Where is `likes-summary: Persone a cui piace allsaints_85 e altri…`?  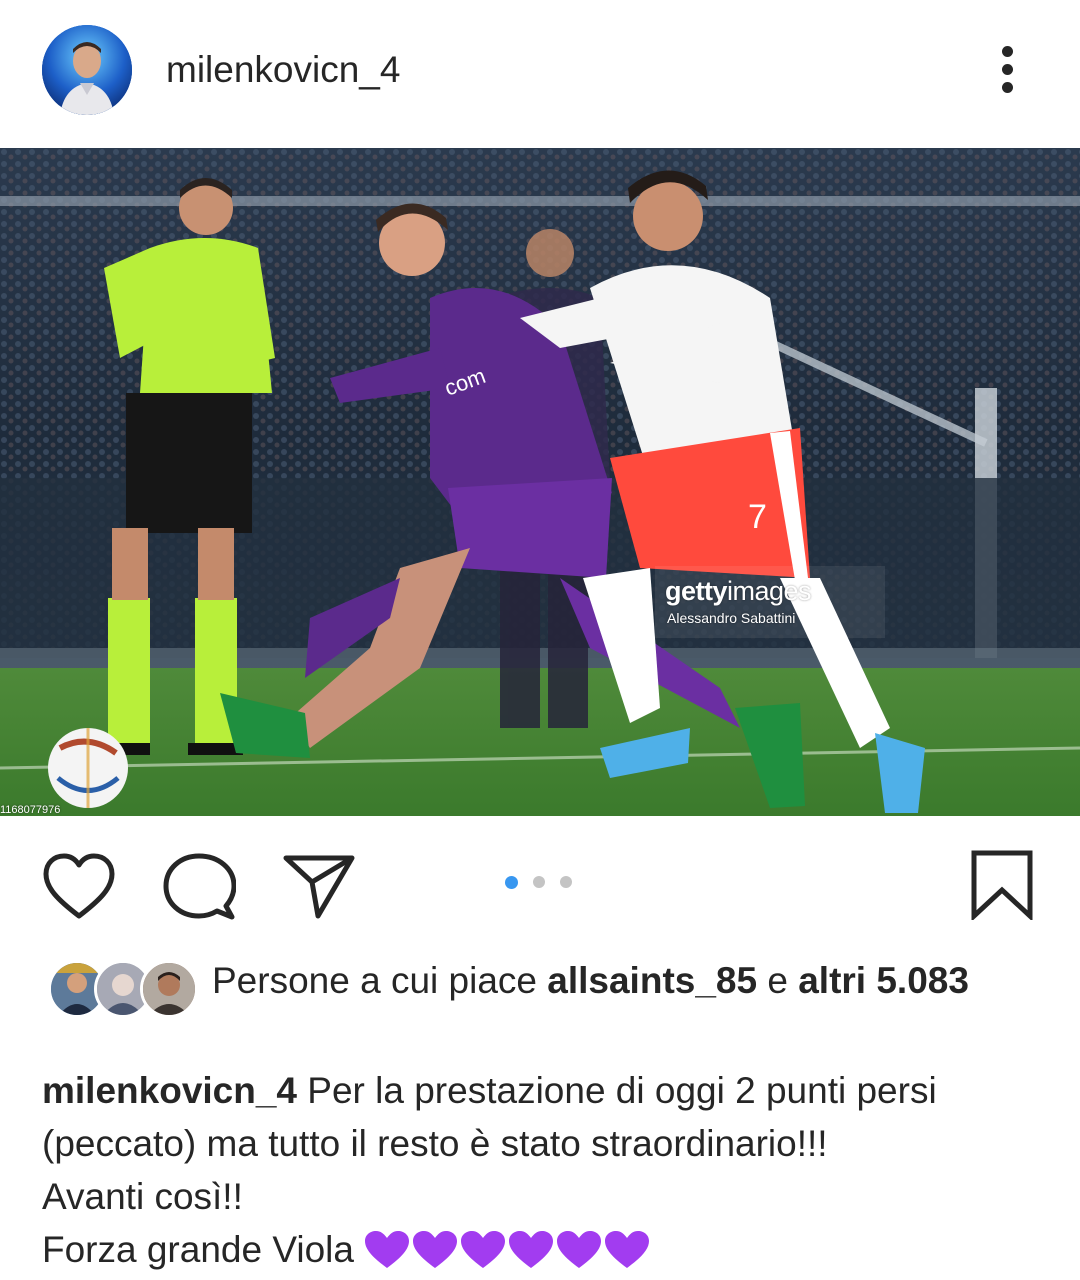
likes-summary: Persone a cui piace allsaints_85 e altri… is located at coordinates (612, 980).